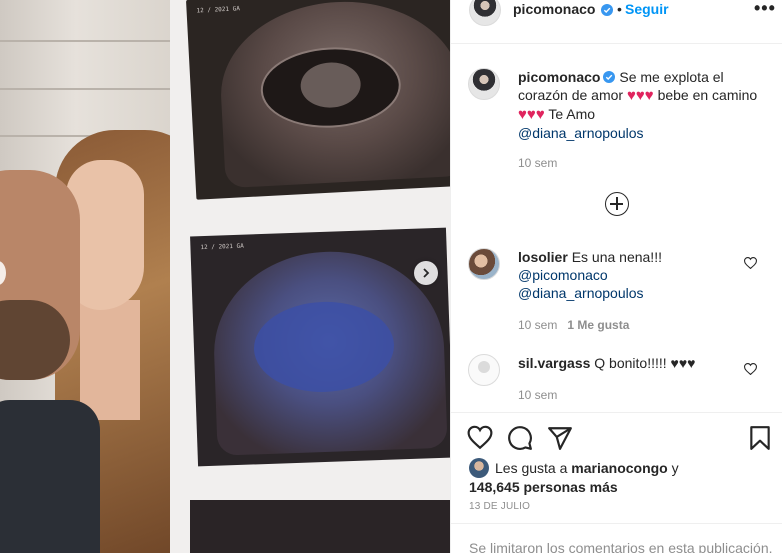 This screenshot has width=782, height=553. I want to click on caption-username: picomonaco, so click(559, 77).